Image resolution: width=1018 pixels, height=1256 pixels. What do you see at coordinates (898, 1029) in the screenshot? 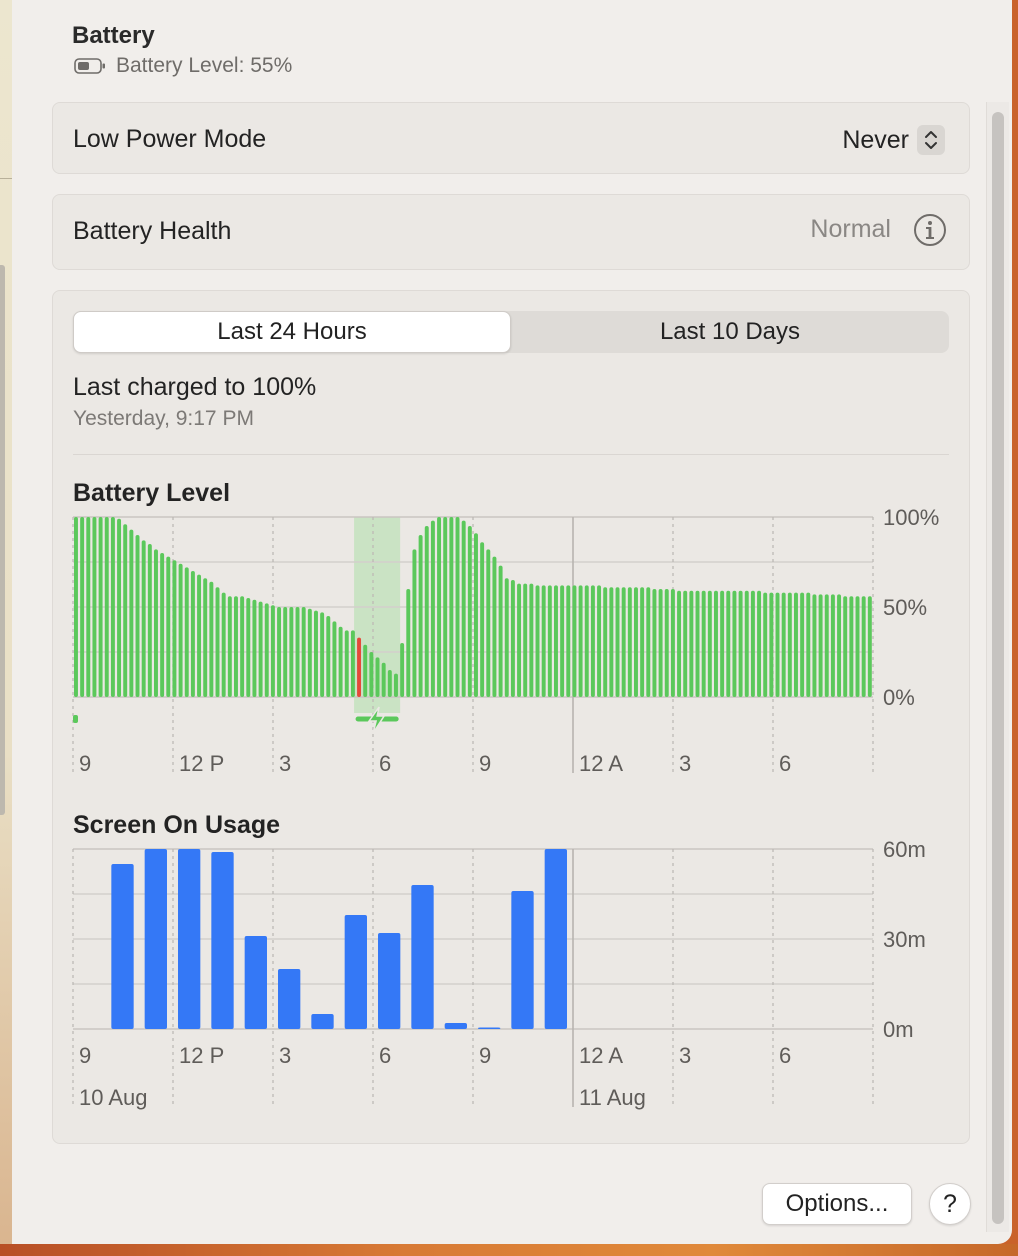
I see `y-tick-label: 0m` at bounding box center [898, 1029].